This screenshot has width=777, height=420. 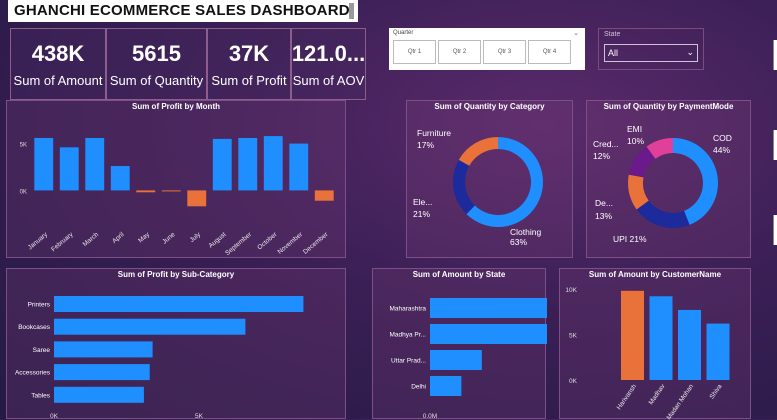 What do you see at coordinates (634, 129) in the screenshot?
I see `slice-label-emi: EMI` at bounding box center [634, 129].